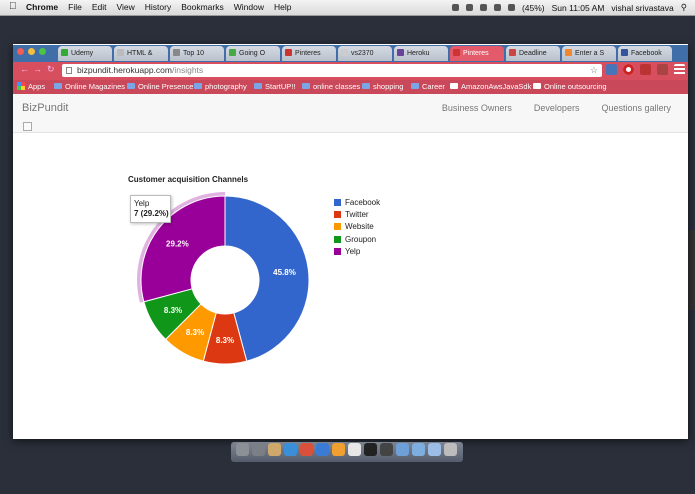 The height and width of the screenshot is (494, 695). I want to click on legend-label: Twitter, so click(357, 215).